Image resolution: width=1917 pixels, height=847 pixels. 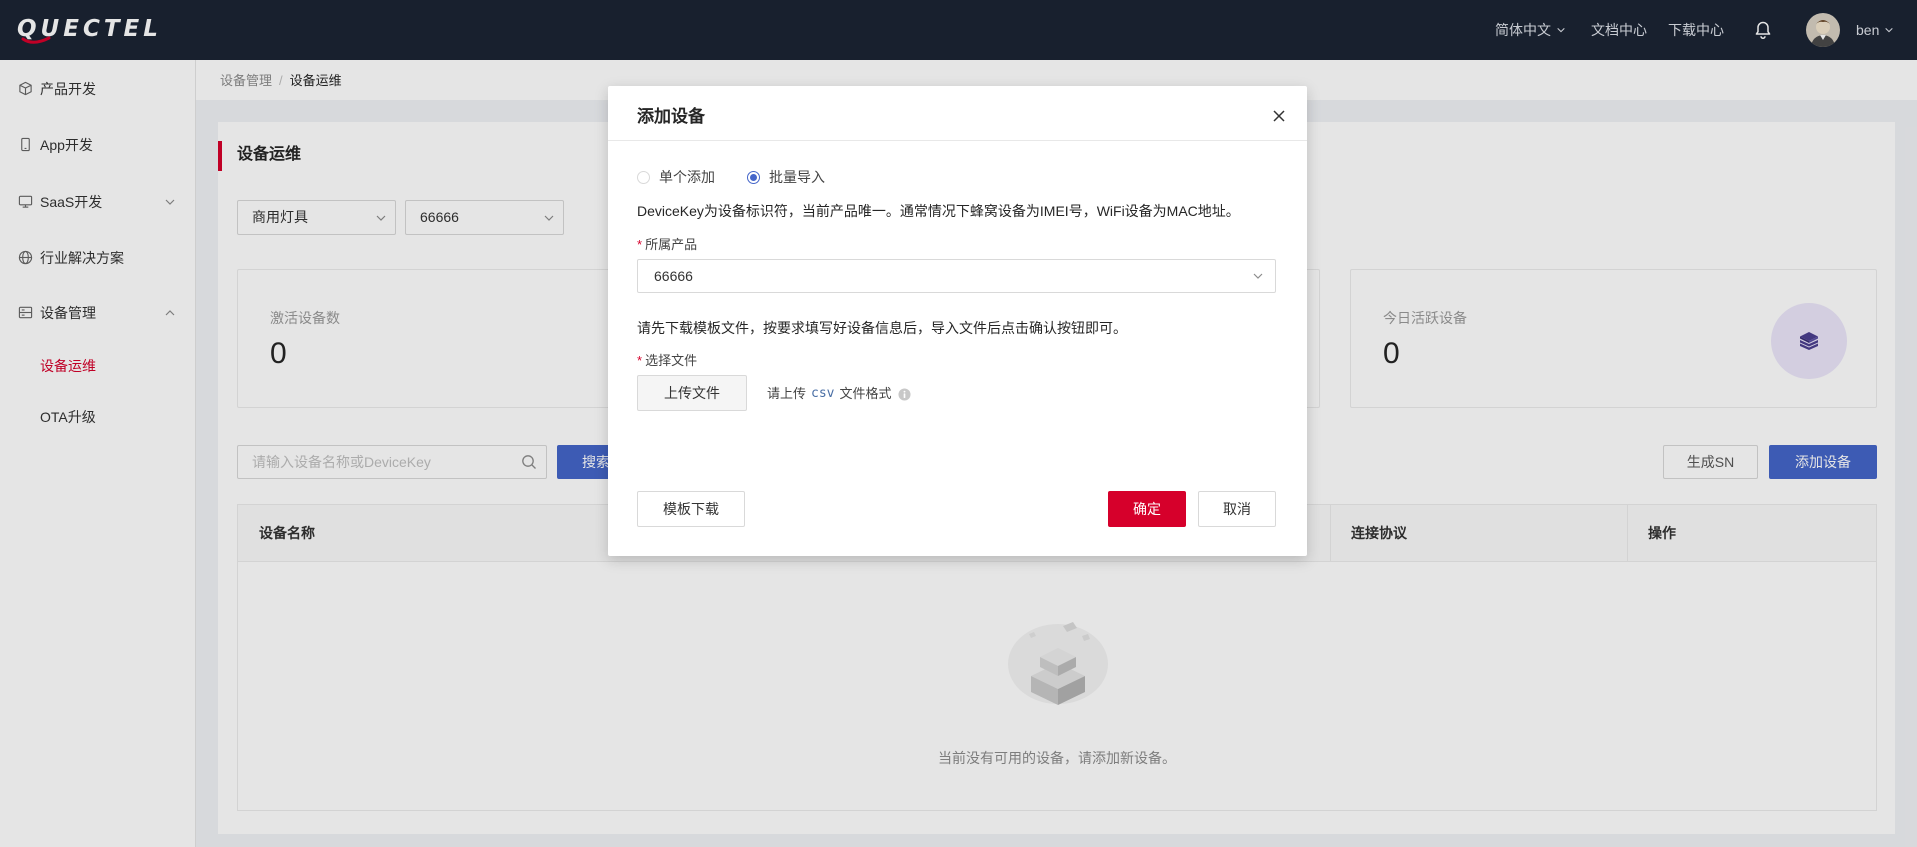 What do you see at coordinates (1237, 509) in the screenshot?
I see `cancel-button: 取消` at bounding box center [1237, 509].